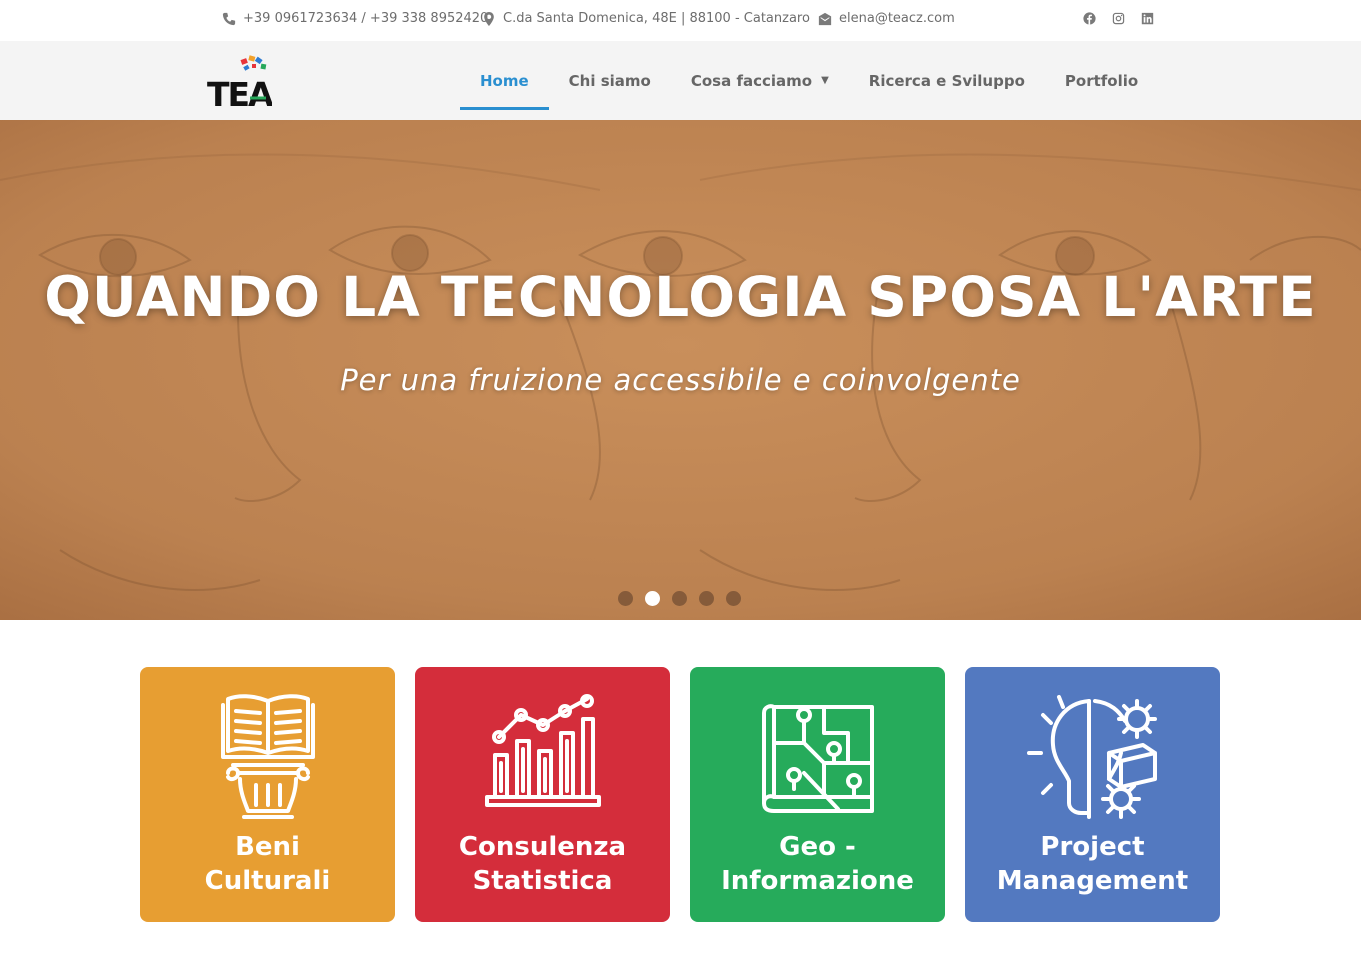 Image resolution: width=1361 pixels, height=958 pixels. I want to click on slider-pagination, so click(679, 598).